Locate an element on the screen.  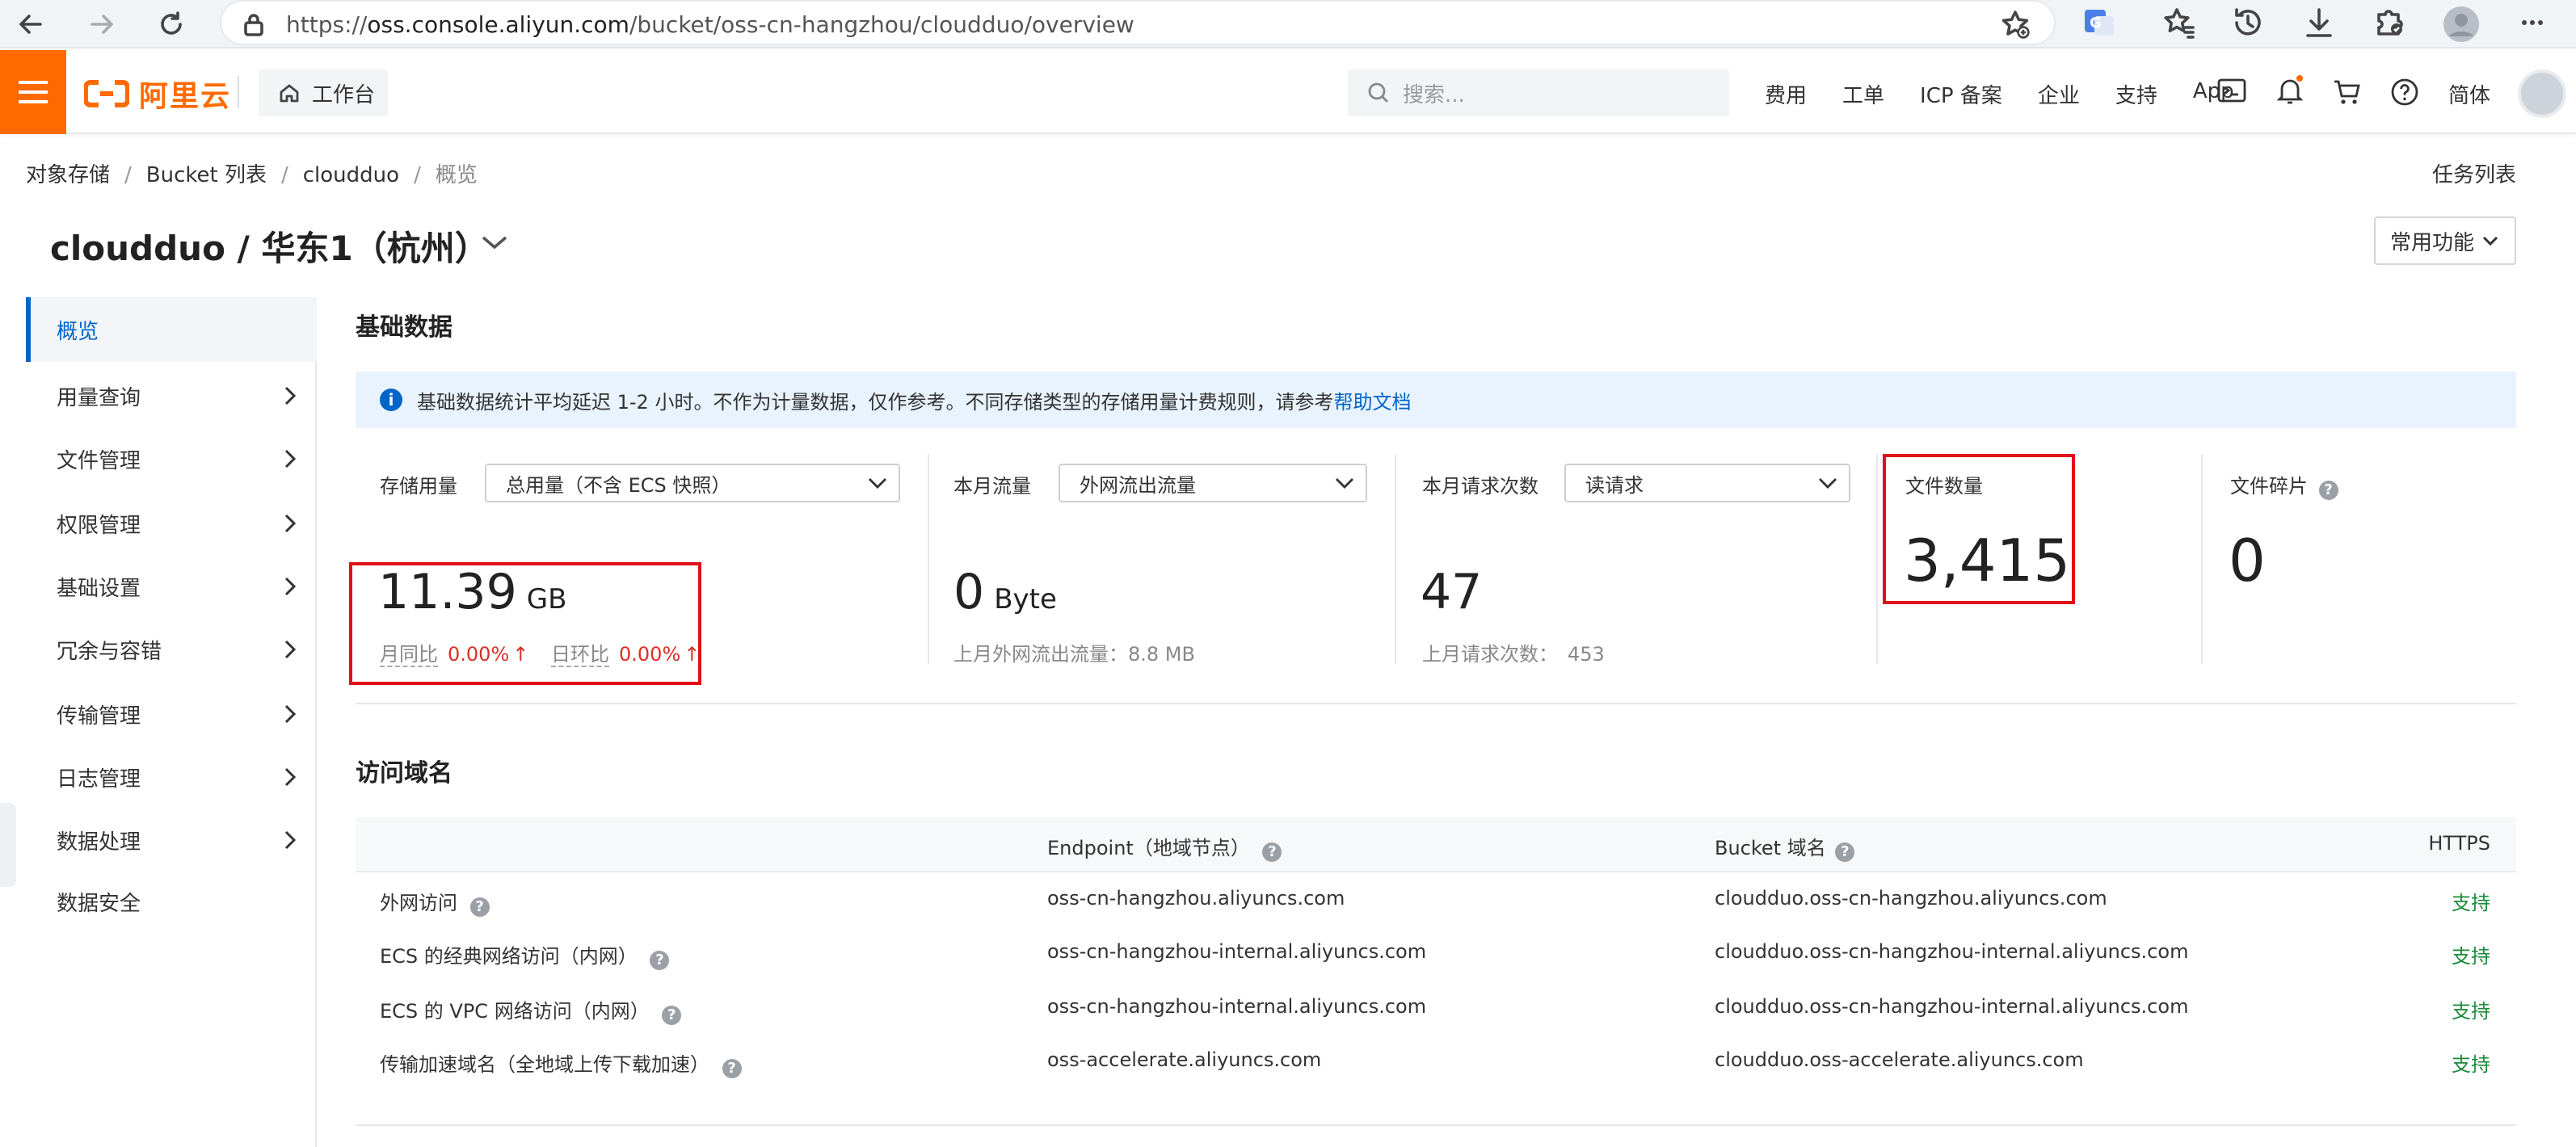
sidebar-item-label: 基础设置 is located at coordinates (99, 588).